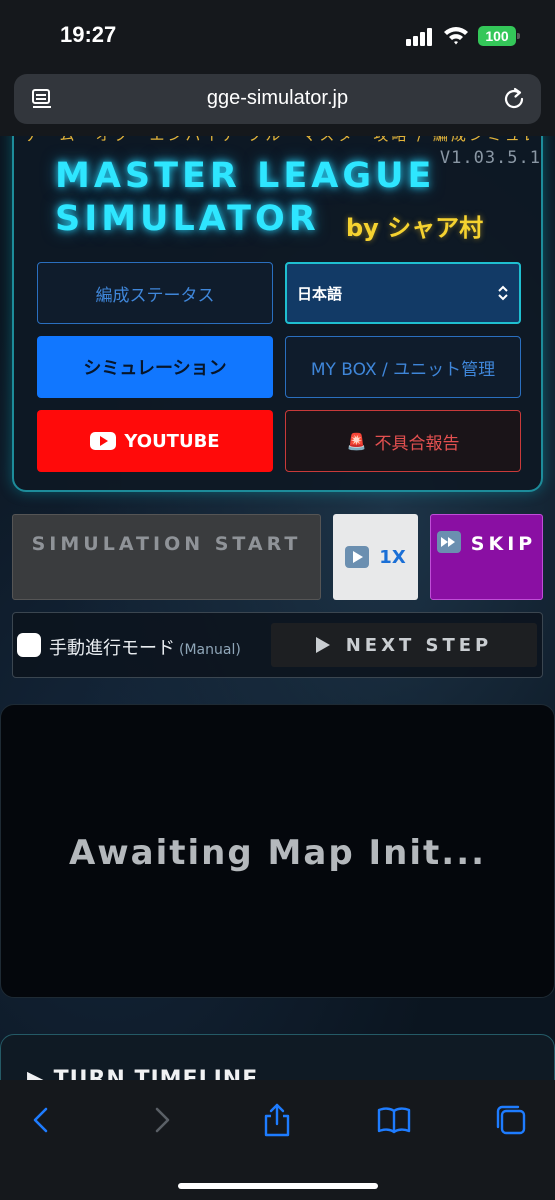 The image size is (555, 1200). I want to click on battery-icon: 100, so click(499, 36).